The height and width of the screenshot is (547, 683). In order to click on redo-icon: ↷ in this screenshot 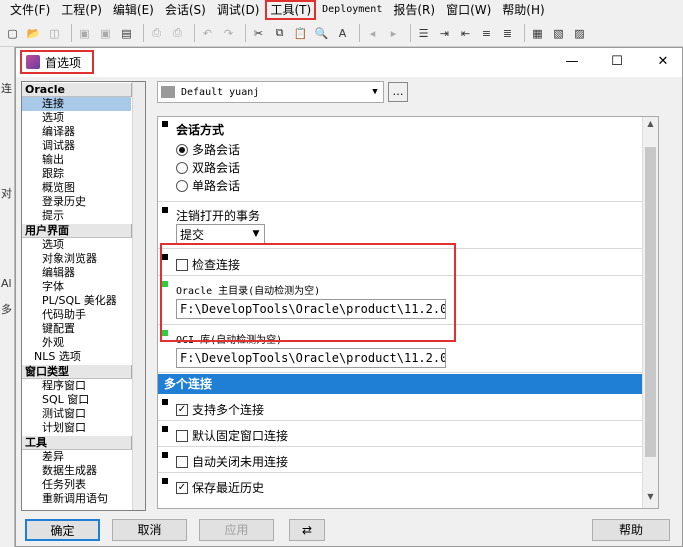, I will do `click(228, 33)`.